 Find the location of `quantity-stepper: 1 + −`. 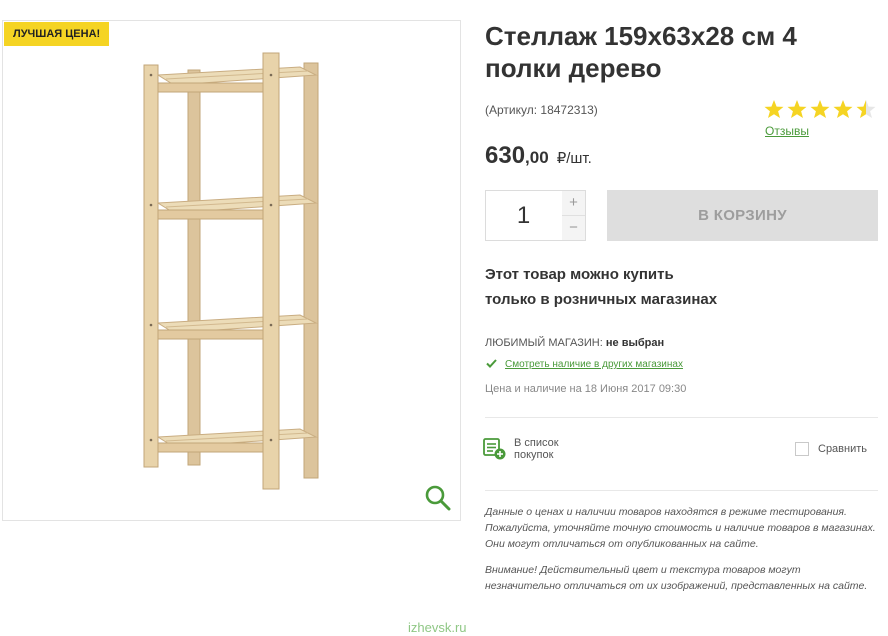

quantity-stepper: 1 + − is located at coordinates (535, 215).